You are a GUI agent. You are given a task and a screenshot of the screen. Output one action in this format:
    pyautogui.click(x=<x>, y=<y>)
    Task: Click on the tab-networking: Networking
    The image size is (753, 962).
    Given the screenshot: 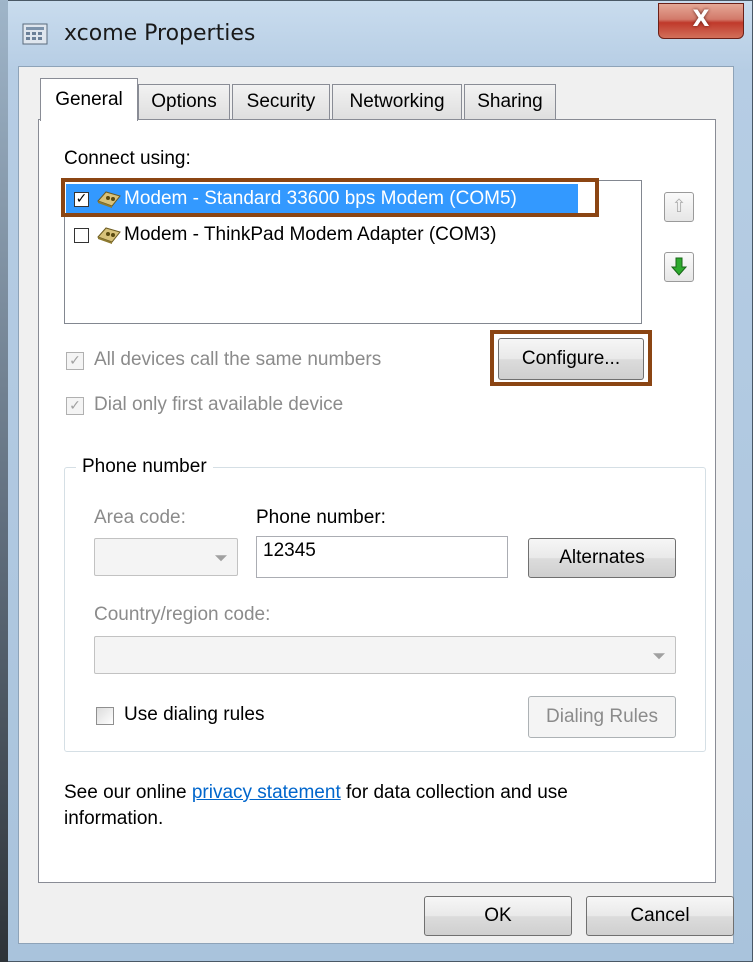 What is the action you would take?
    pyautogui.click(x=397, y=102)
    